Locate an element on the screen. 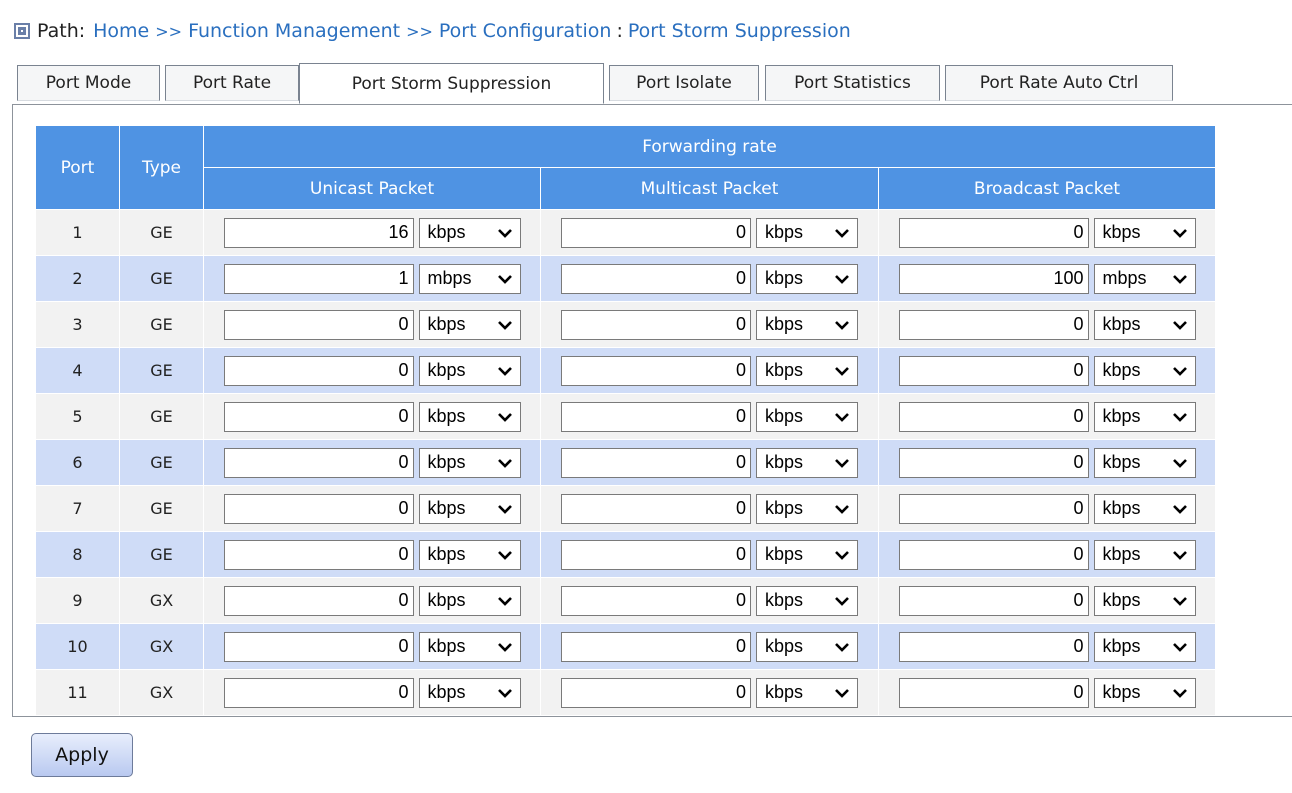  apply-button: Apply is located at coordinates (82, 755).